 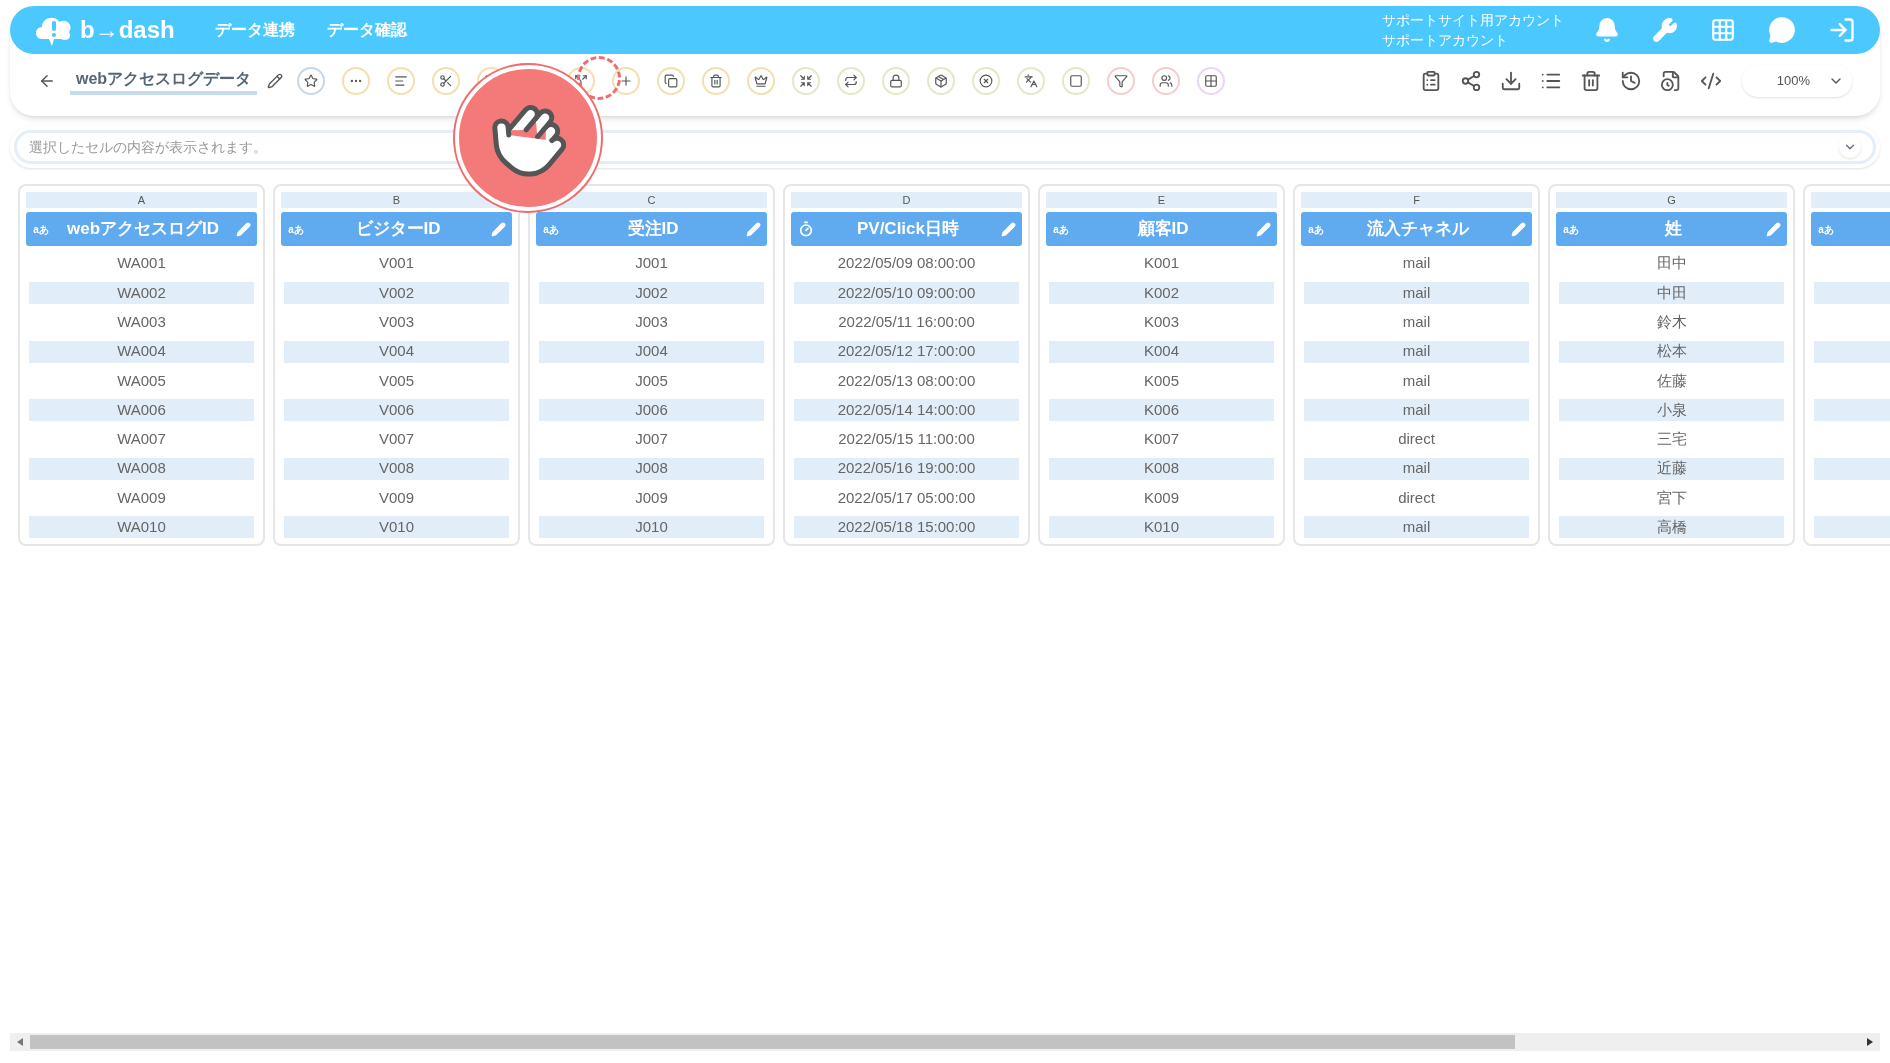 I want to click on download-icon, so click(x=1511, y=81).